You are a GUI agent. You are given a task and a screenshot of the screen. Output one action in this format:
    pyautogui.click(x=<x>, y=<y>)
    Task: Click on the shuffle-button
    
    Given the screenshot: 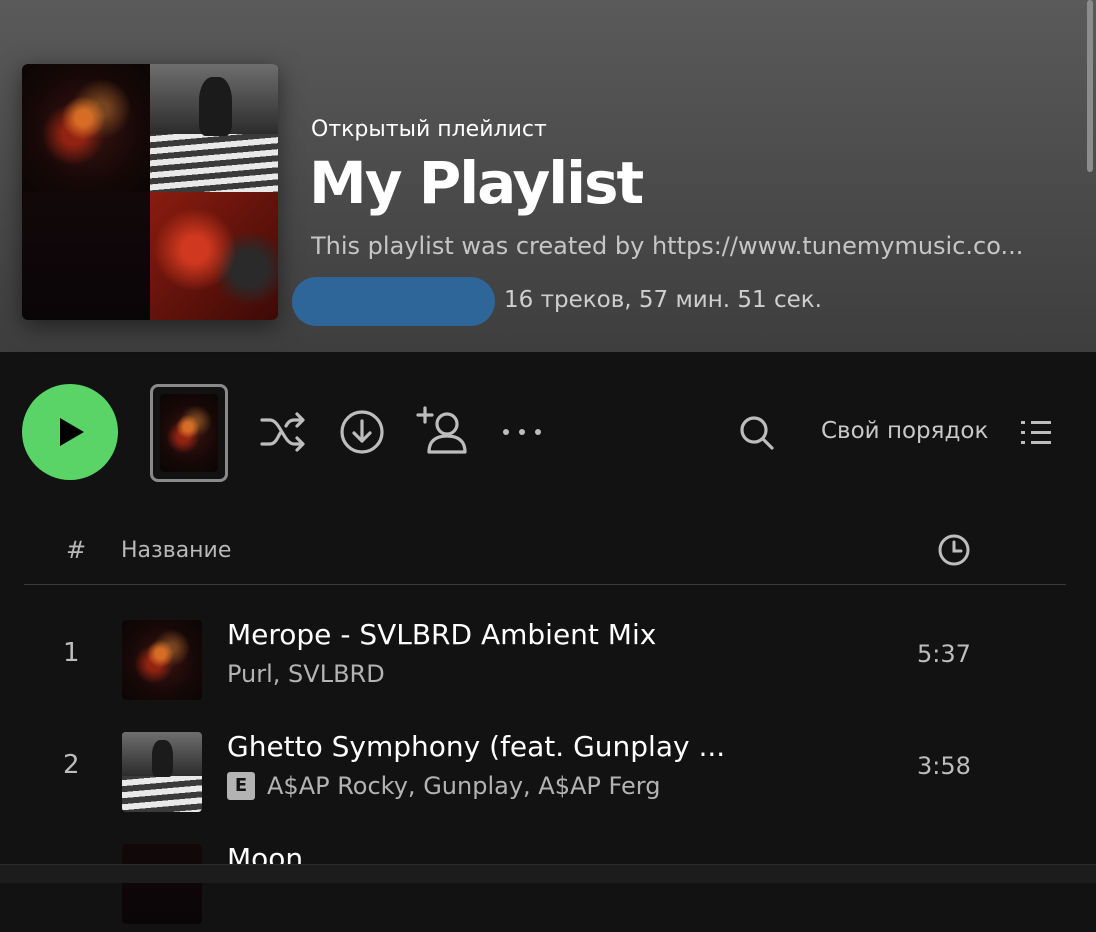 What is the action you would take?
    pyautogui.click(x=283, y=432)
    